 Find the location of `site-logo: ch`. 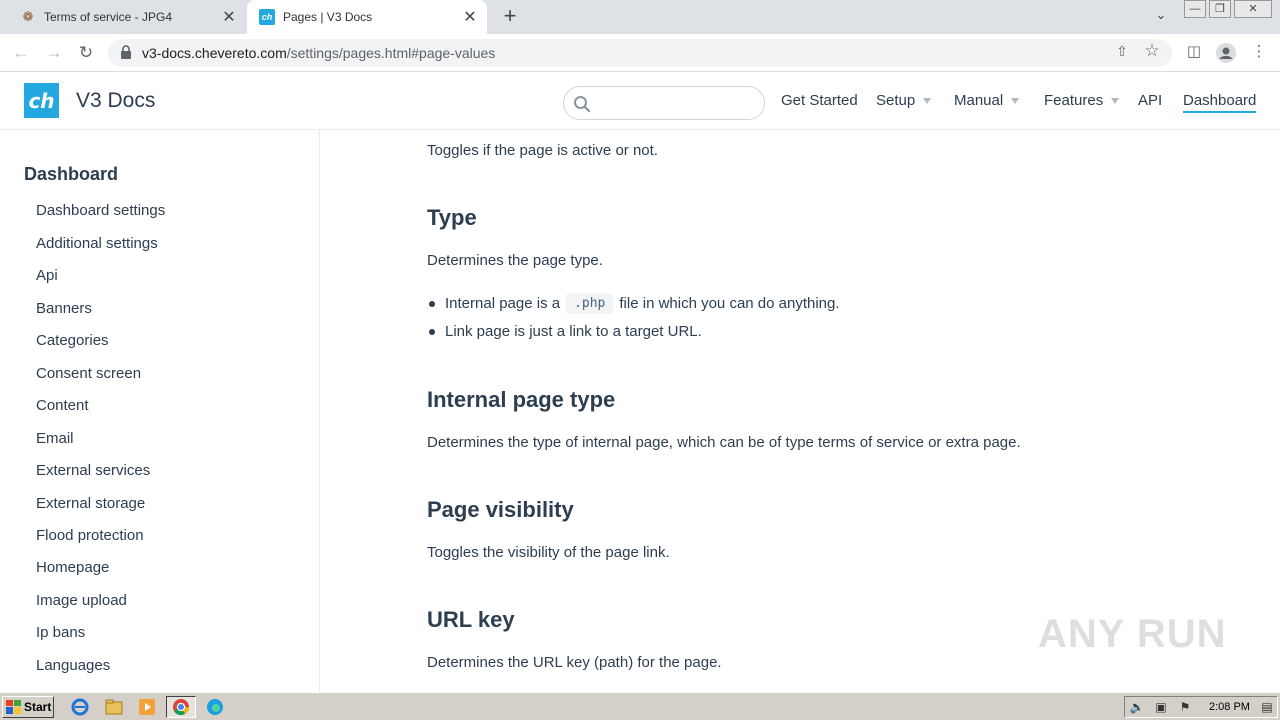

site-logo: ch is located at coordinates (41, 100).